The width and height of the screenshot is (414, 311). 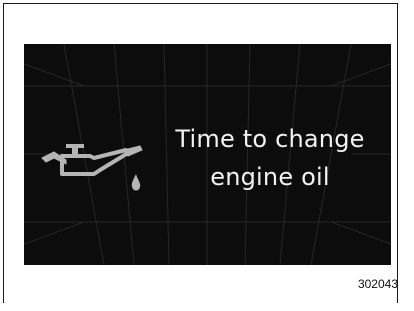 What do you see at coordinates (270, 139) in the screenshot?
I see `message-line-1: Time to change` at bounding box center [270, 139].